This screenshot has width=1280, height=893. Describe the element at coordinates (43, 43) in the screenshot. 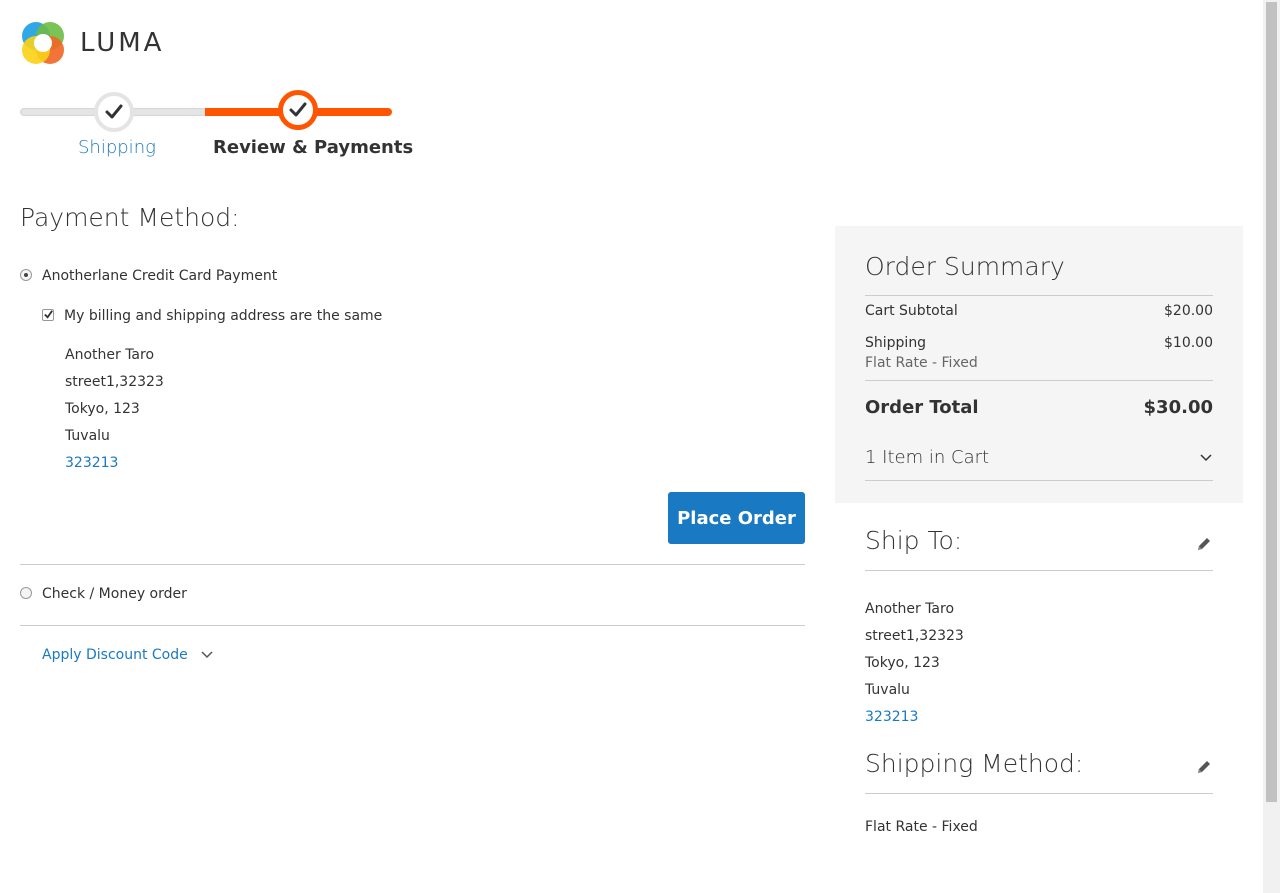

I see `luma-logo-icon` at that location.